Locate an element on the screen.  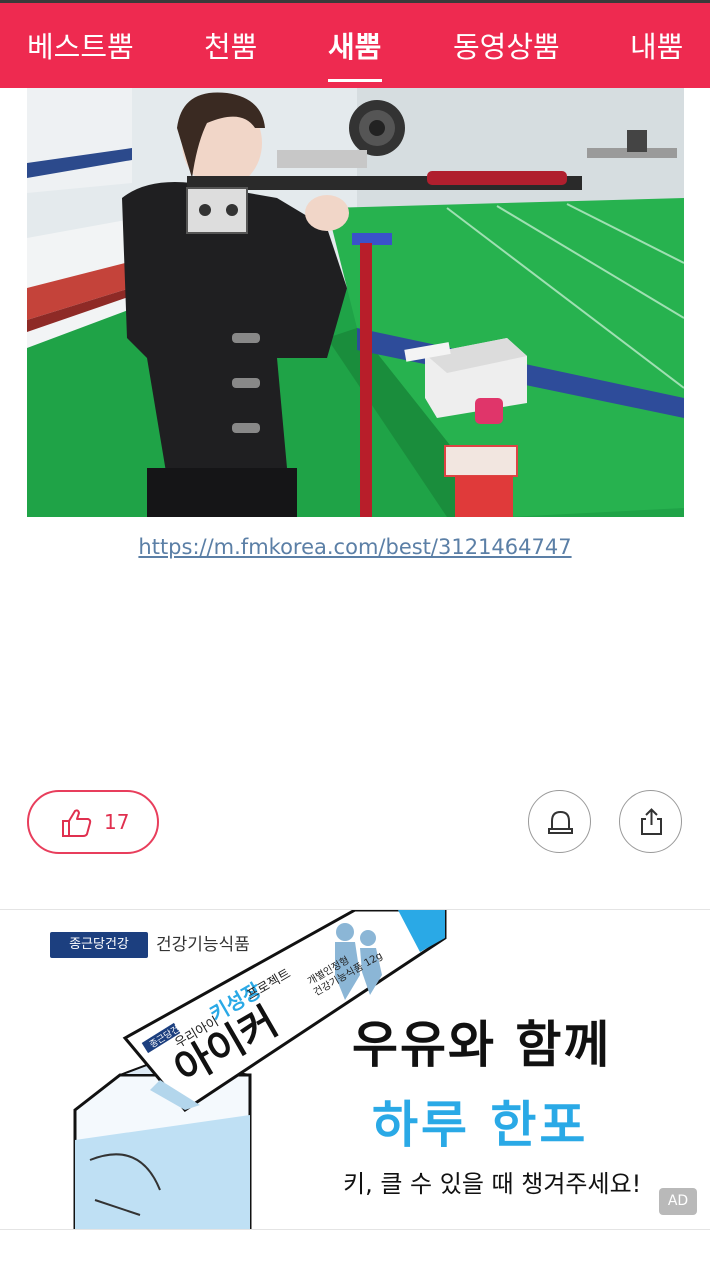
tab-thousand: 천뿜 is located at coordinates (230, 47).